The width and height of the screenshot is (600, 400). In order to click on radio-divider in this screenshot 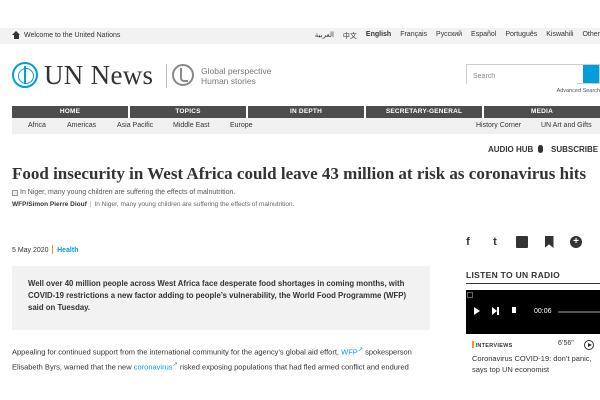, I will do `click(533, 283)`.